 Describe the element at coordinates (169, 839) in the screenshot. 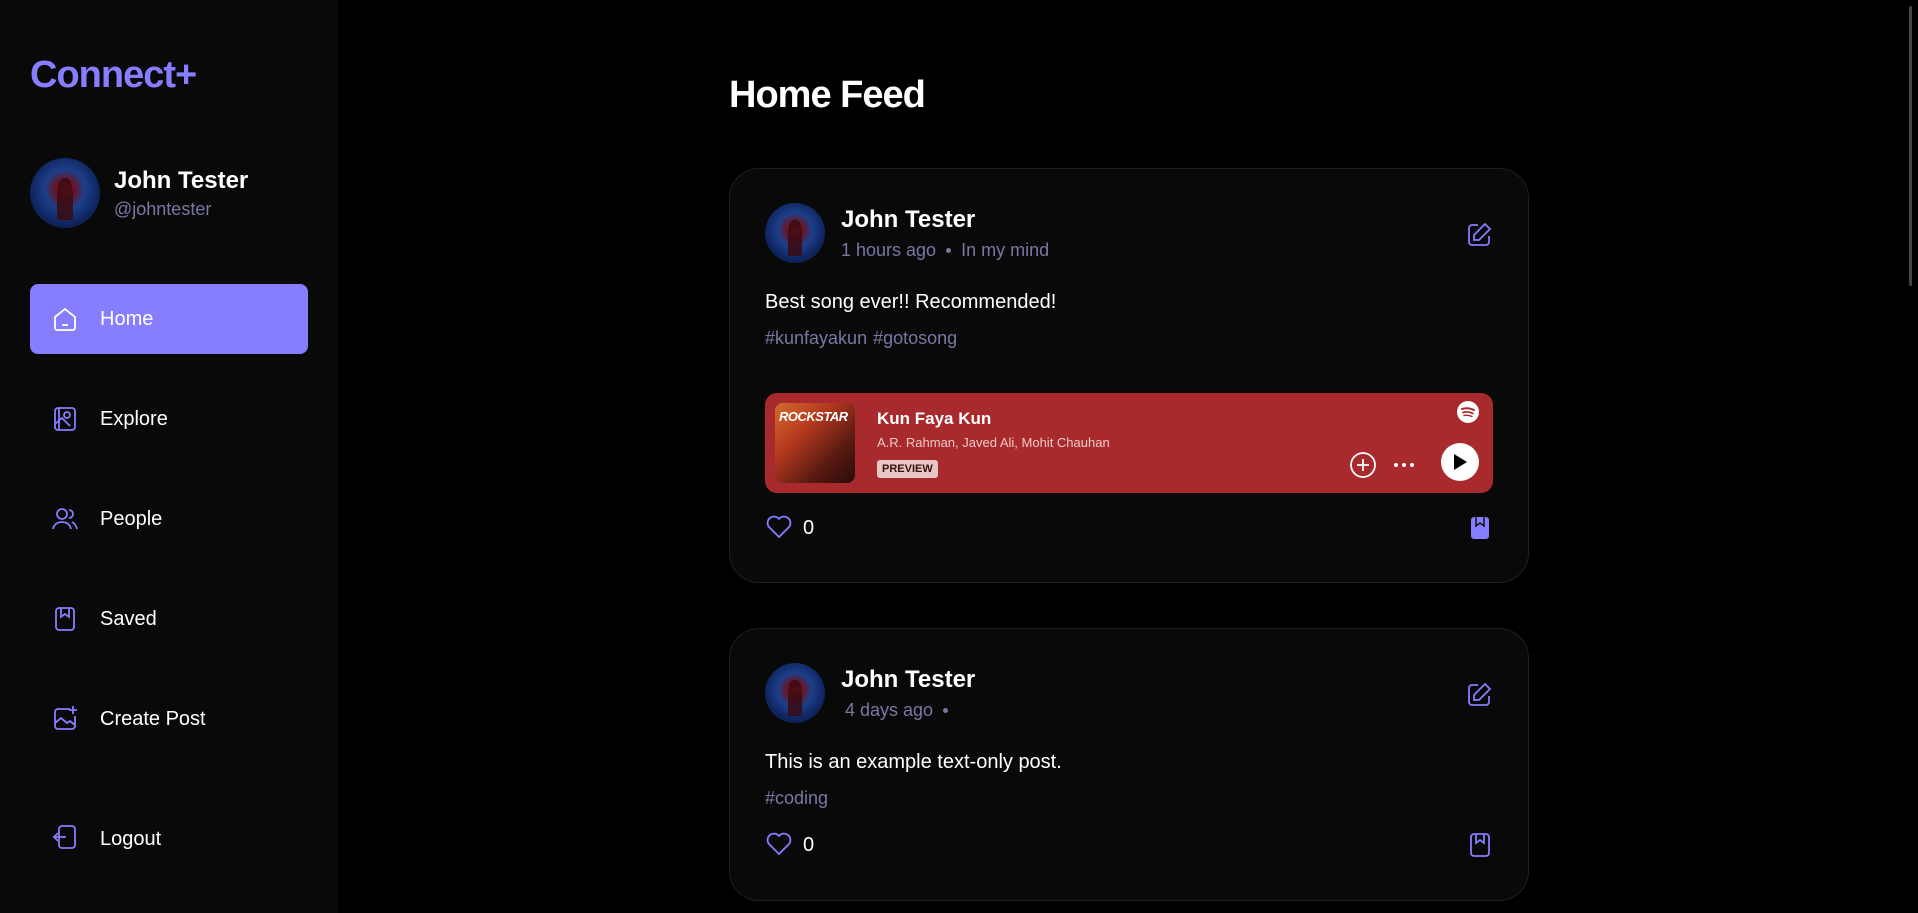

I see `logout-button: Logout` at that location.